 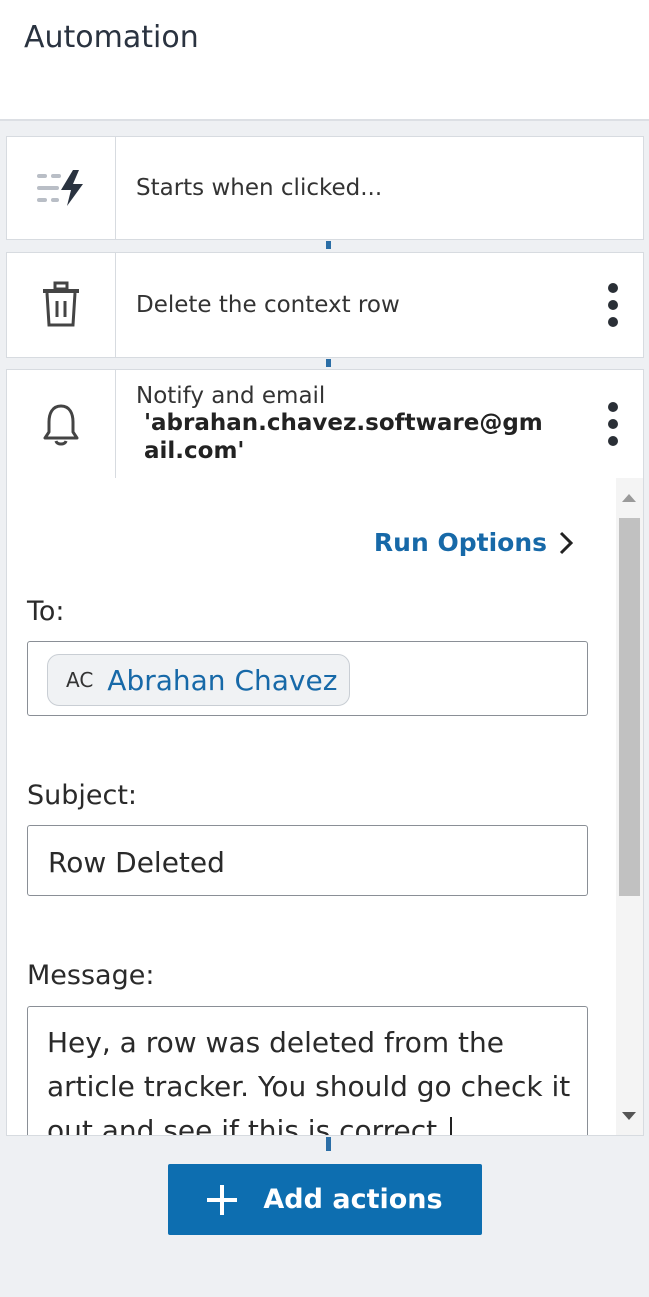 What do you see at coordinates (61, 424) in the screenshot?
I see `bell-icon` at bounding box center [61, 424].